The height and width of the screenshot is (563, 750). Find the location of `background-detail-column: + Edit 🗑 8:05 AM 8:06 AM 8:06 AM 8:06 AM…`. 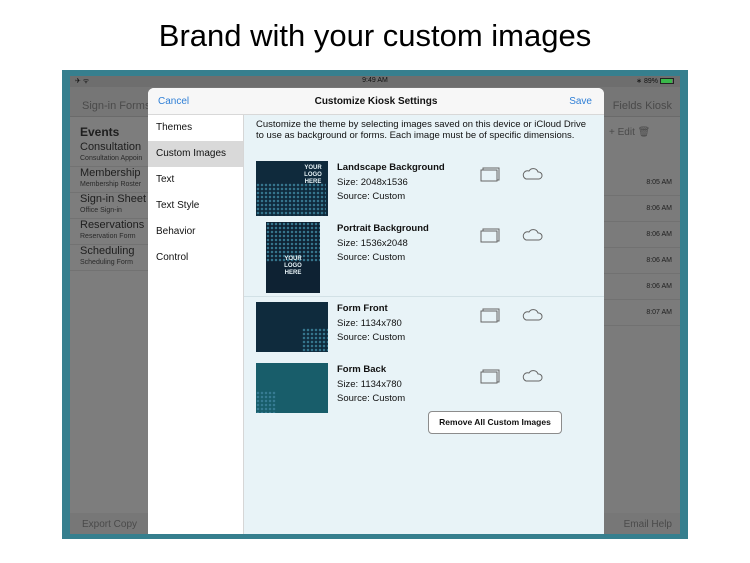

background-detail-column: + Edit 🗑 8:05 AM 8:06 AM 8:06 AM 8:06 AM… is located at coordinates (641, 315).